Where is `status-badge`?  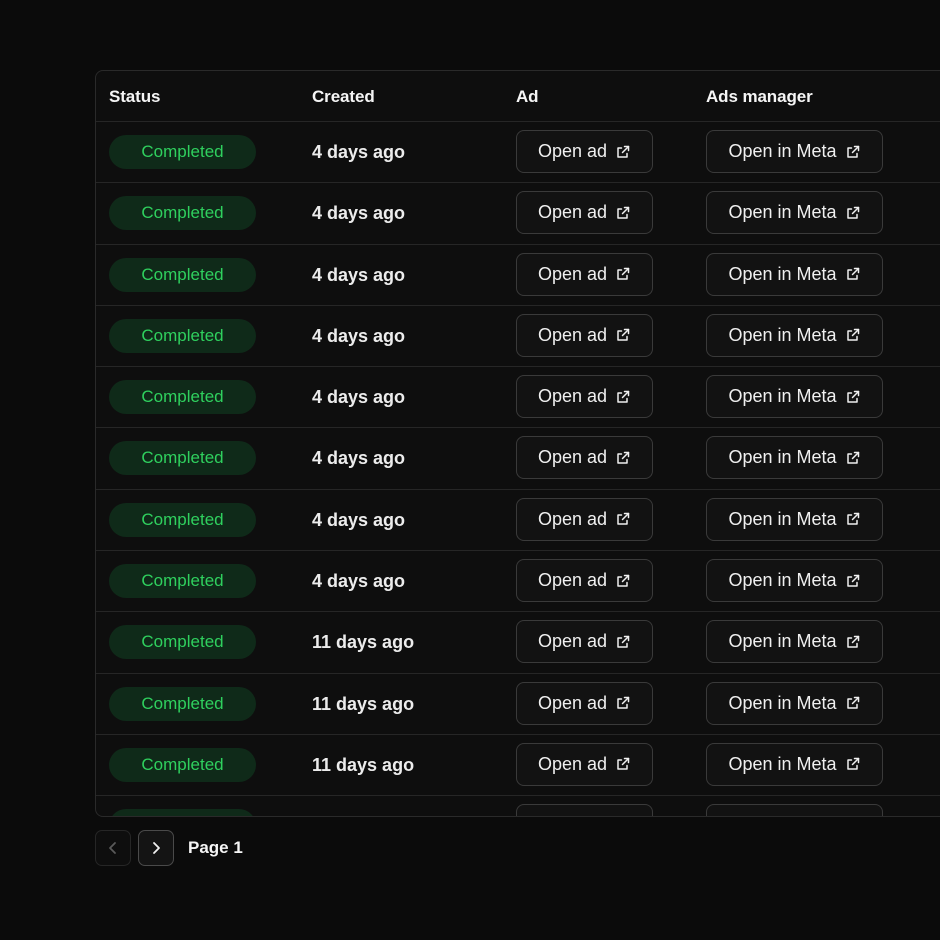
status-badge is located at coordinates (182, 812).